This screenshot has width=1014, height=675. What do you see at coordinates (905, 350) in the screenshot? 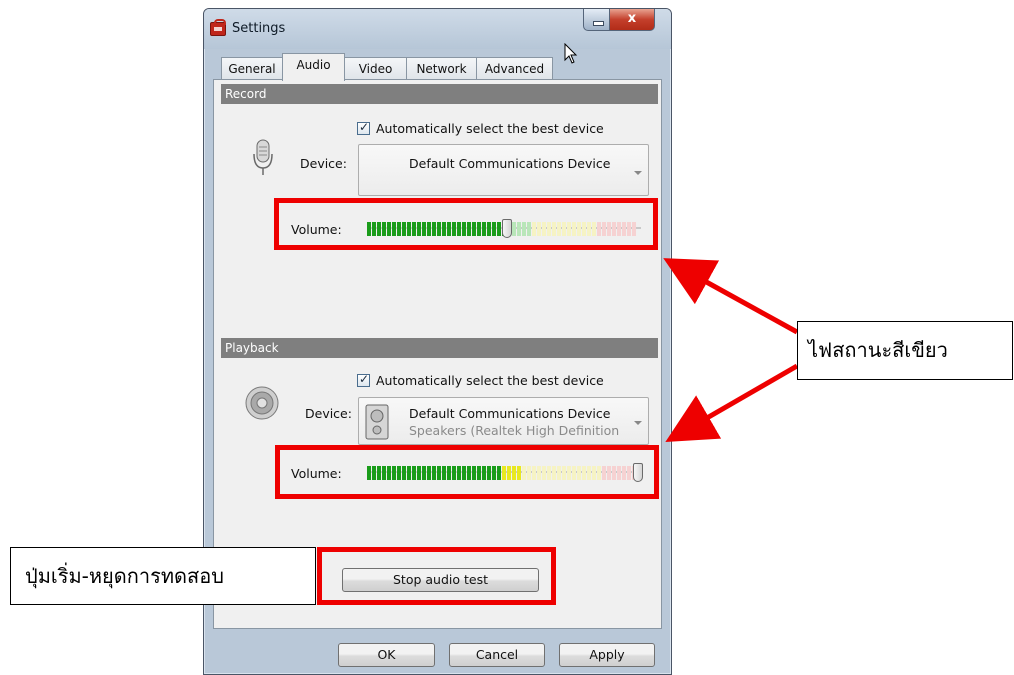
I see `status-light-callout: ไฟสถานะสีเขียว` at bounding box center [905, 350].